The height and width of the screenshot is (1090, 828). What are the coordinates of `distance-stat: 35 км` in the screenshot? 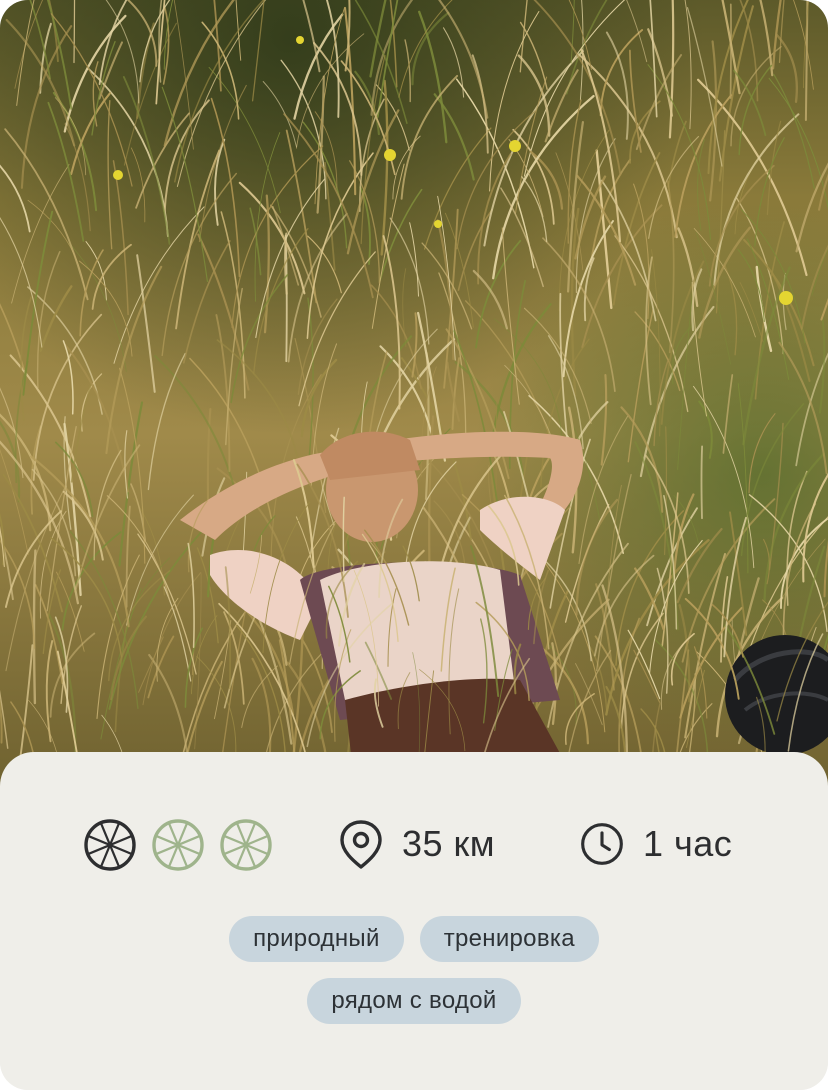 It's located at (416, 844).